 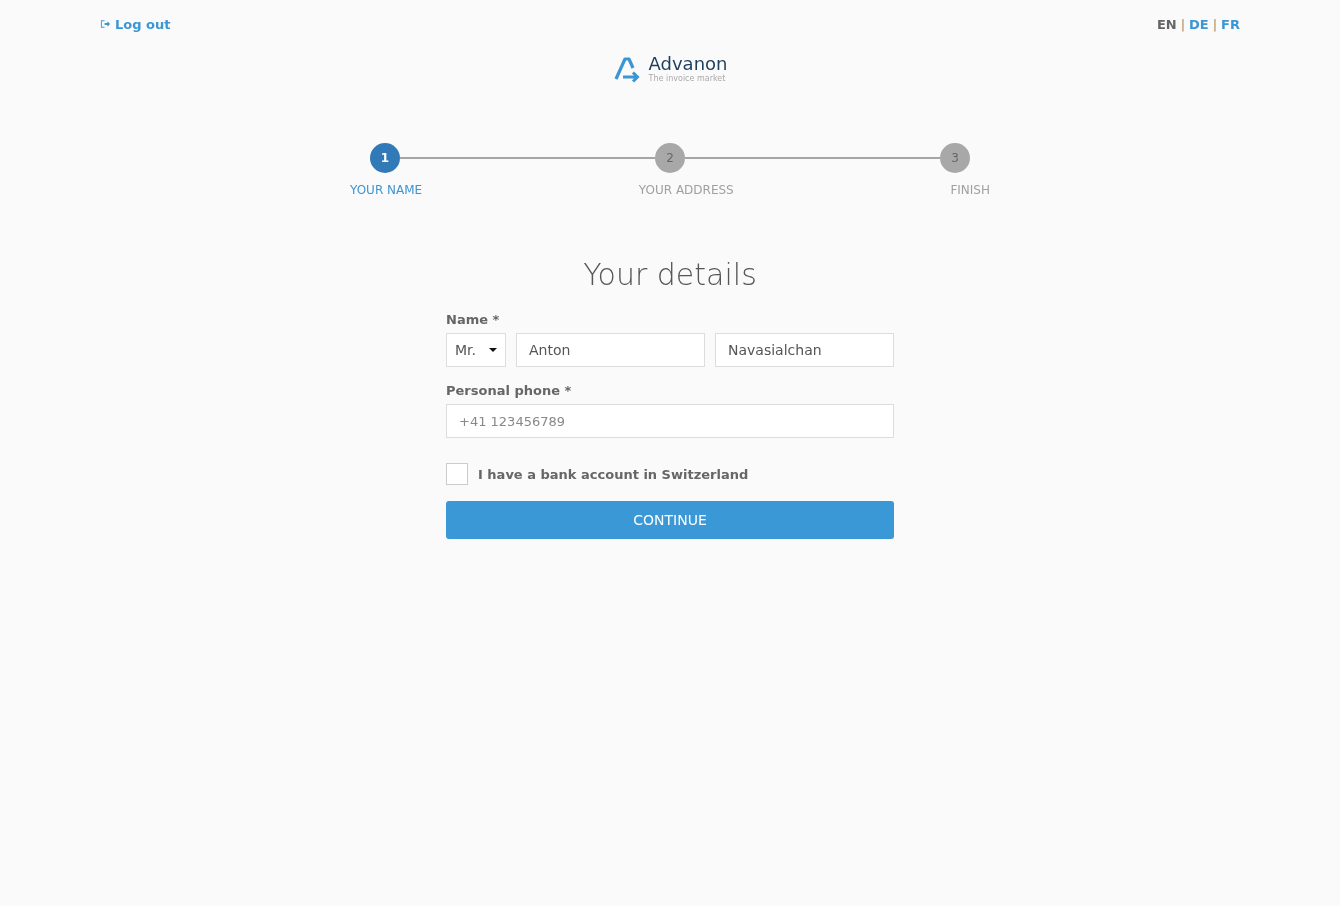 I want to click on logo-name: Advanon, so click(x=688, y=64).